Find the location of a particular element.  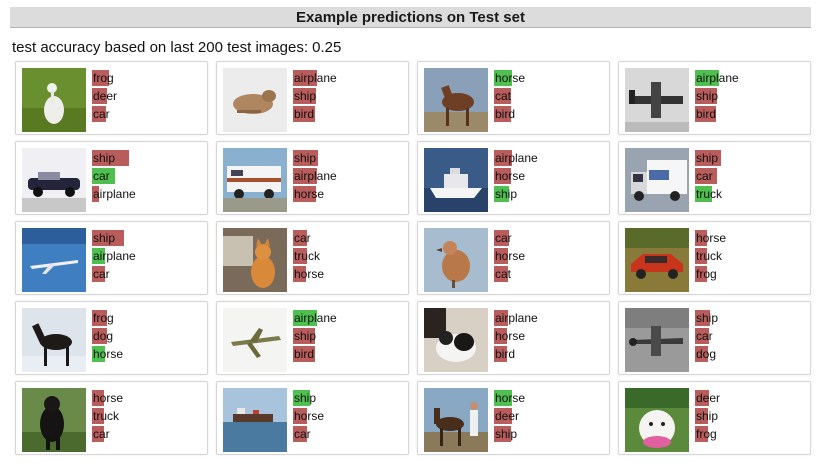

prediction-list: airplane horse ship is located at coordinates (550, 176).